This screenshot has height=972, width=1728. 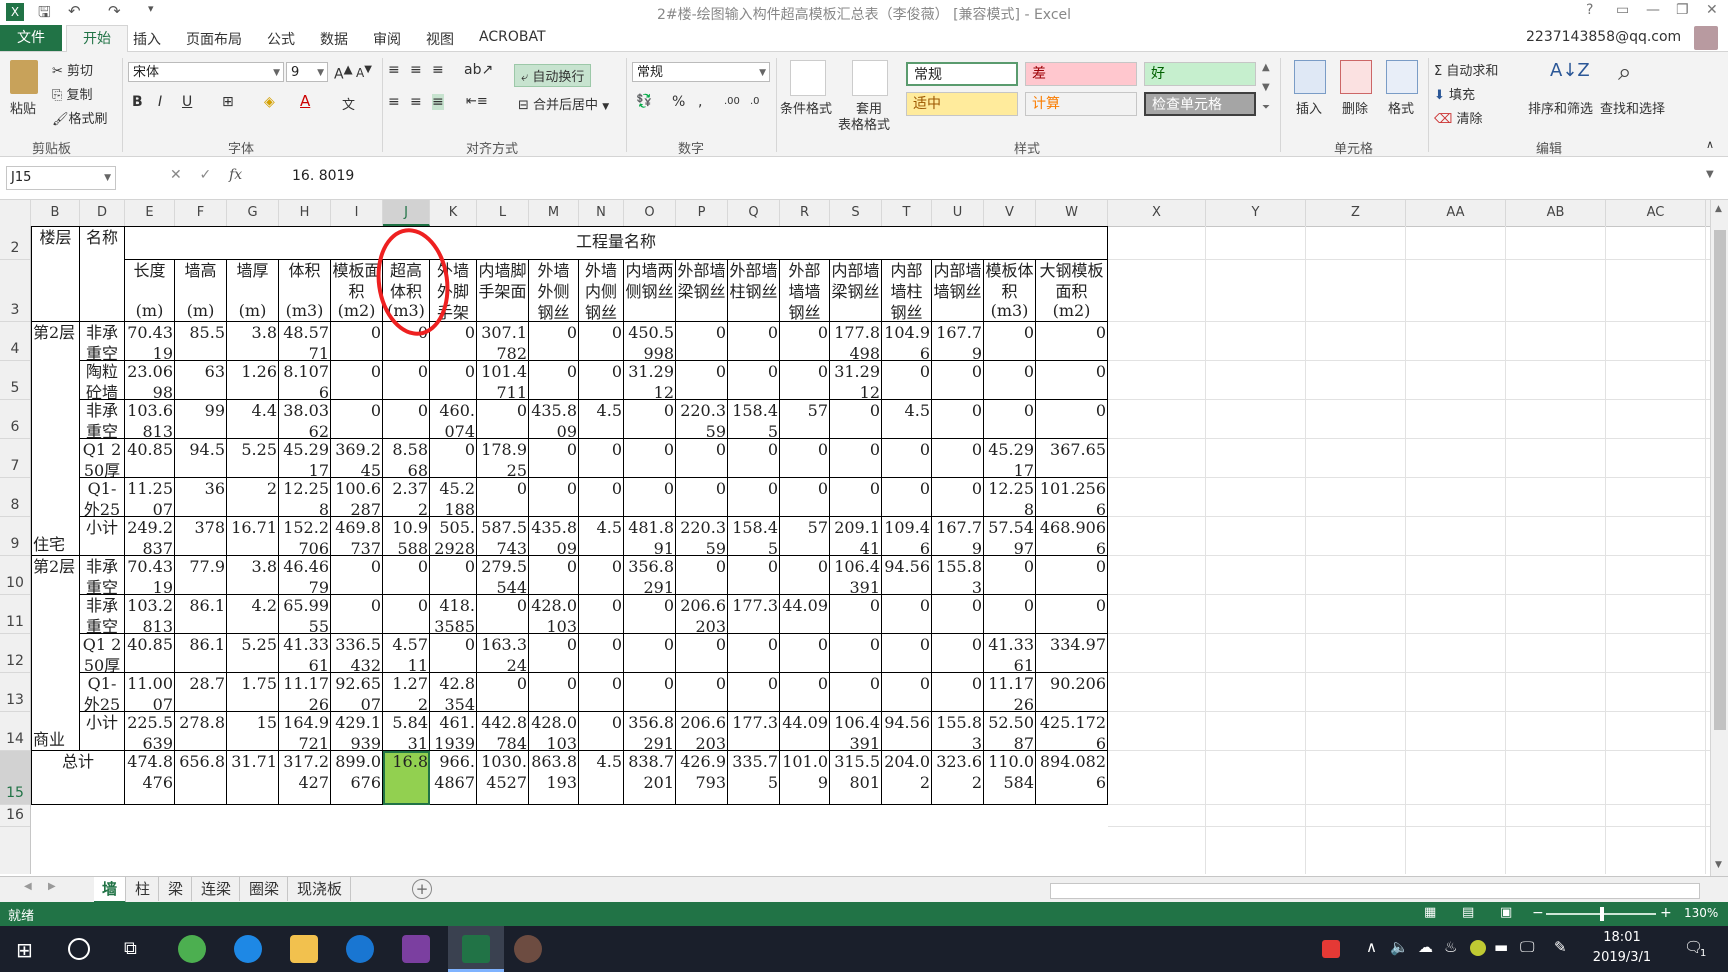 I want to click on align-center-icon: ≡, so click(x=416, y=102).